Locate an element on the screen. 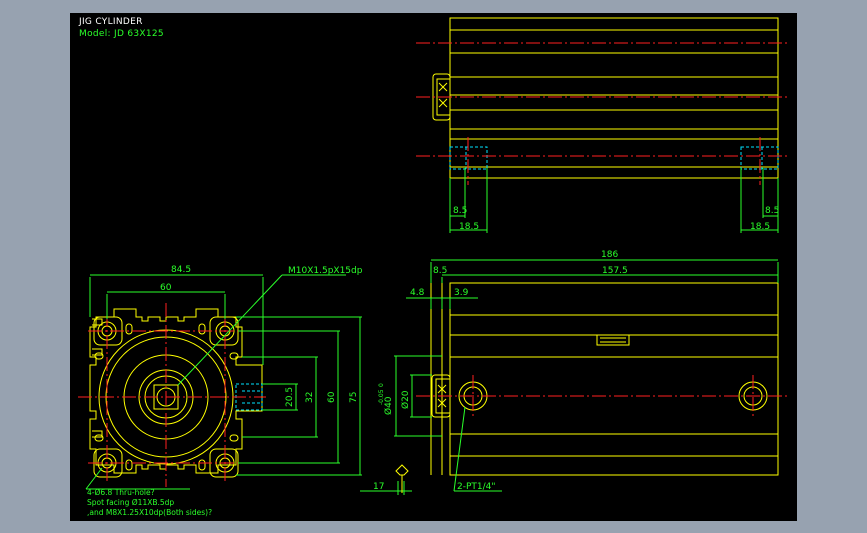 The height and width of the screenshot is (533, 867). port-thread-label: M10X1.5pX15dp is located at coordinates (325, 271).